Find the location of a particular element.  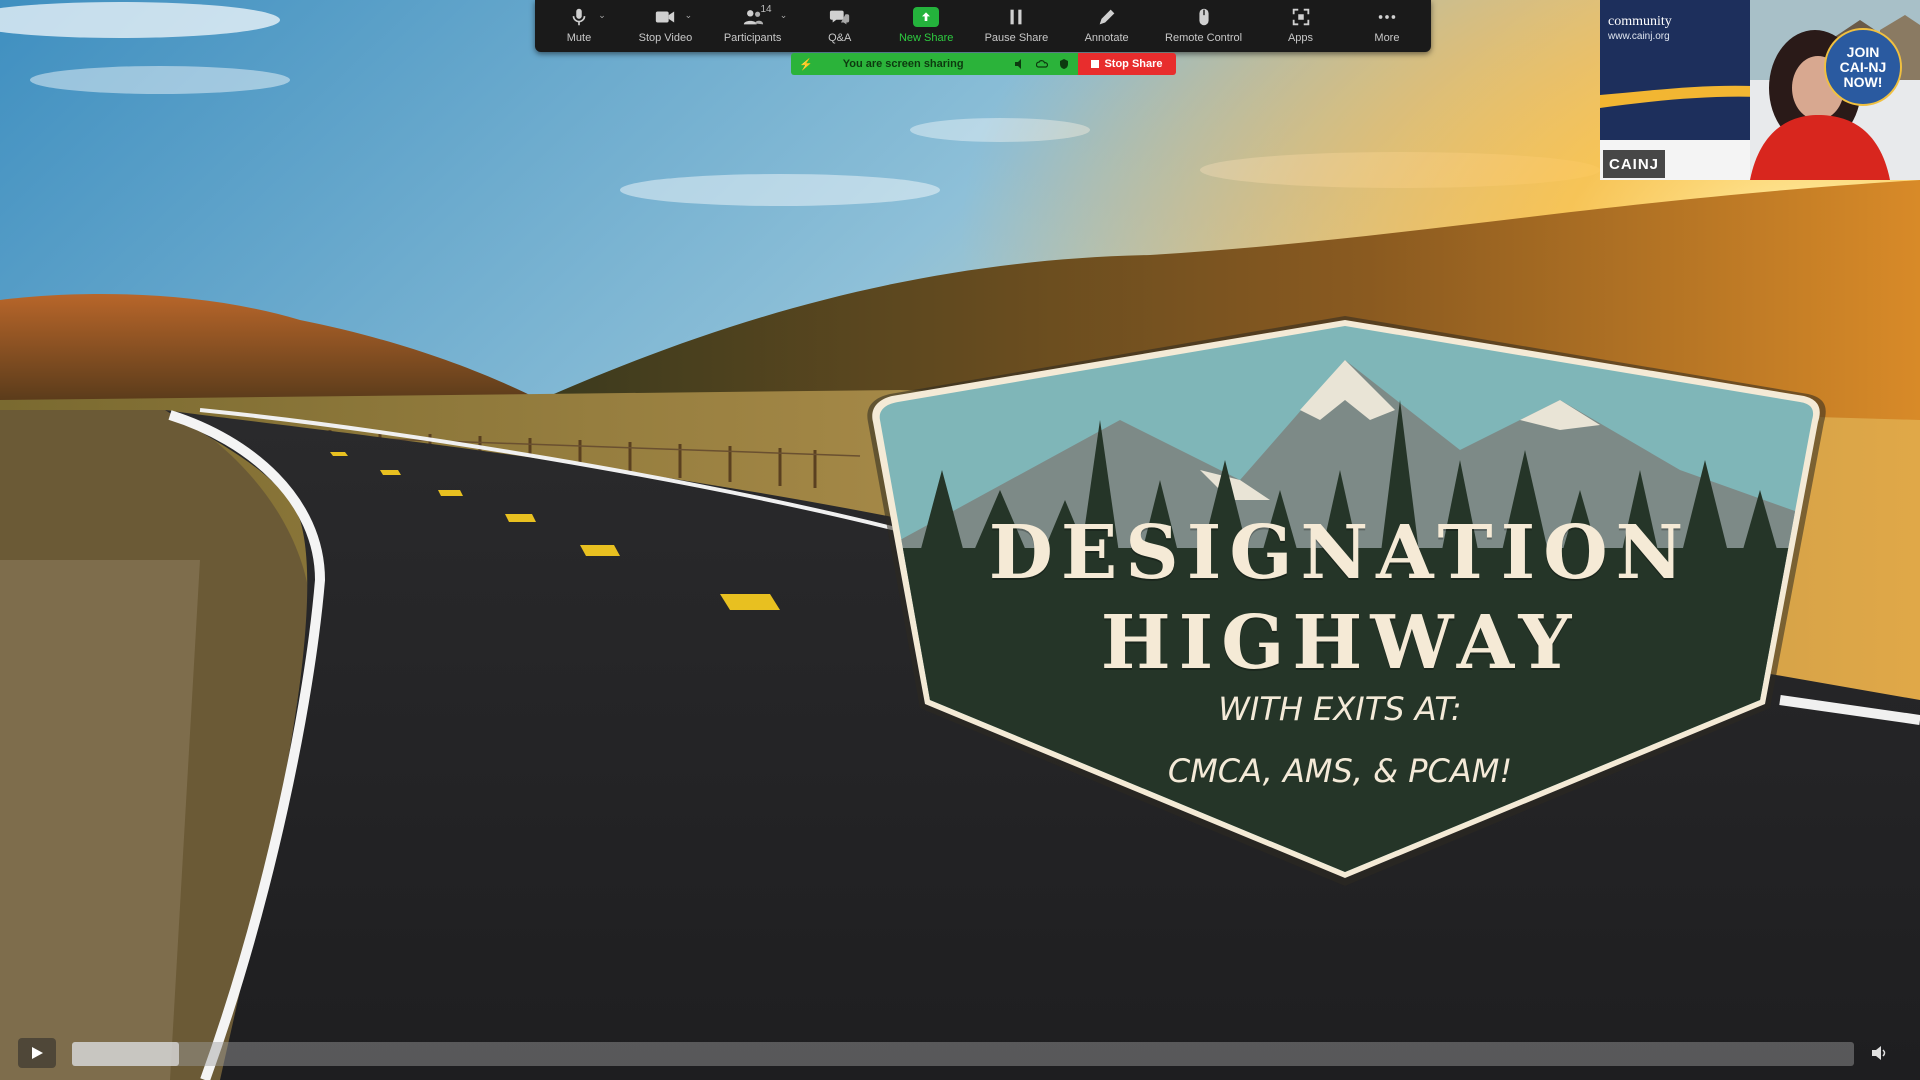

participants-button: 14 ⌄ Participants is located at coordinates (755, 28).